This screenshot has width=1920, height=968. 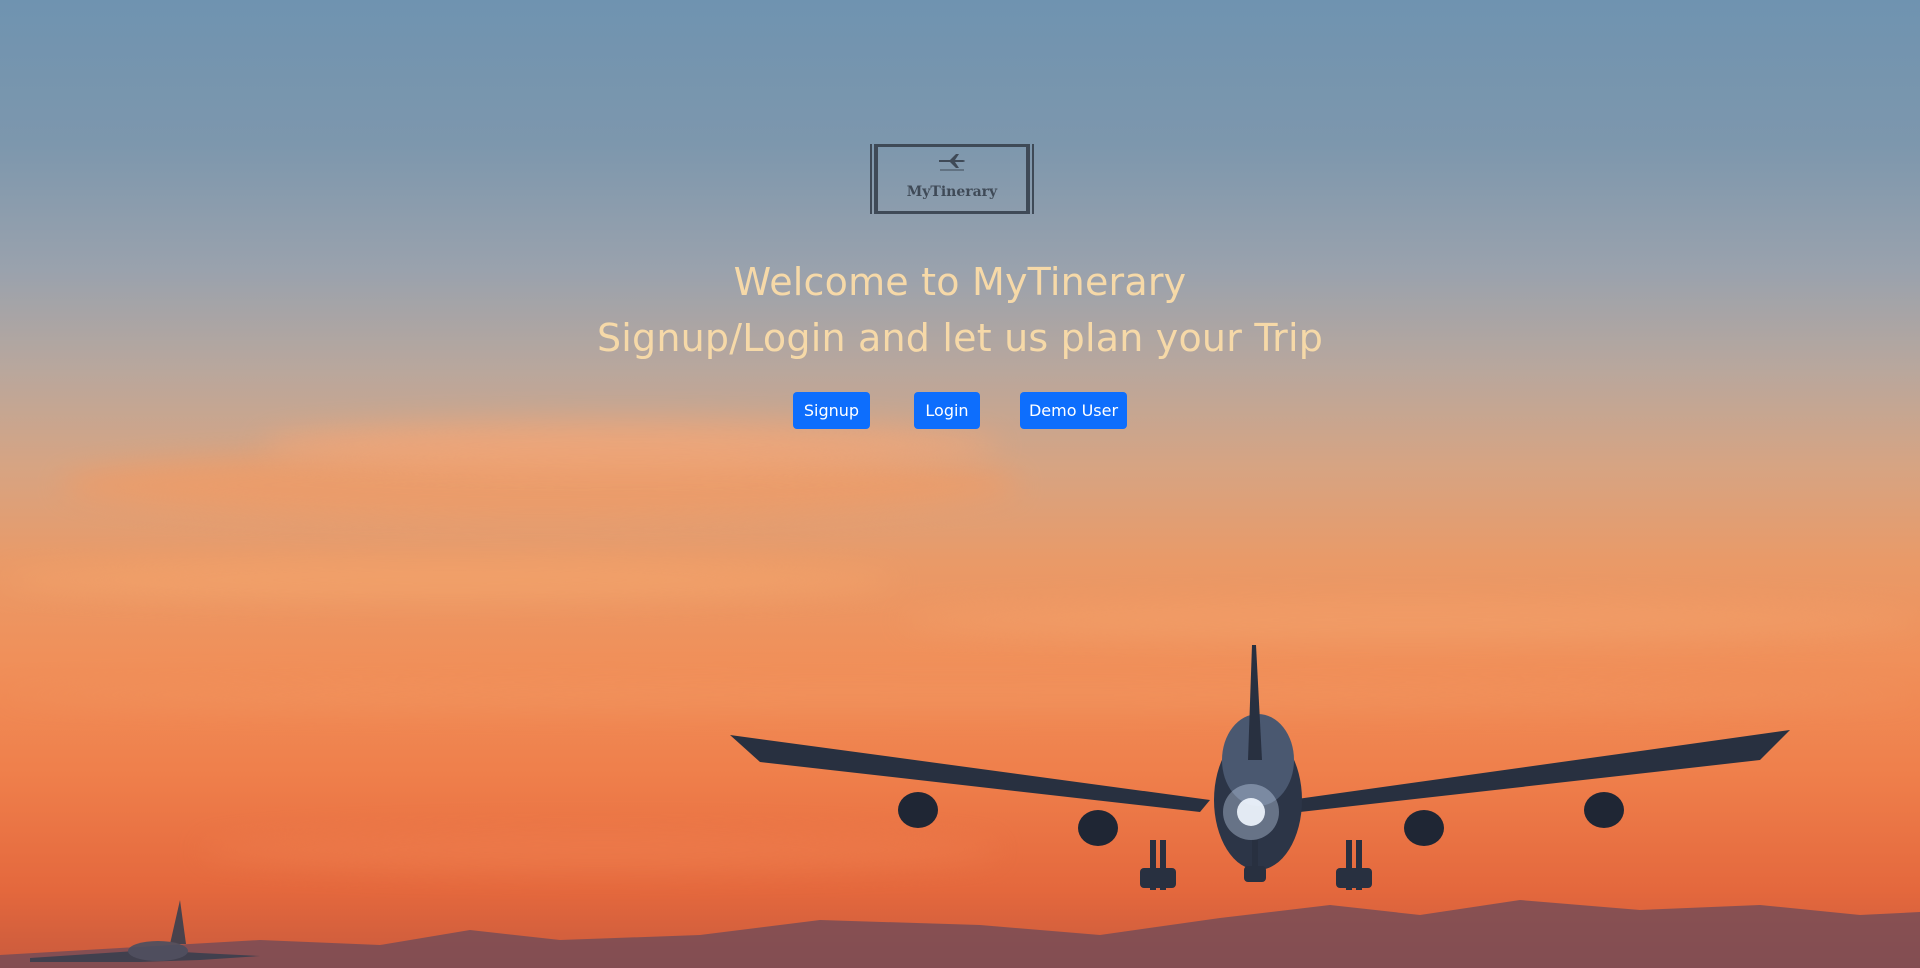 What do you see at coordinates (947, 410) in the screenshot?
I see `login-button: Login` at bounding box center [947, 410].